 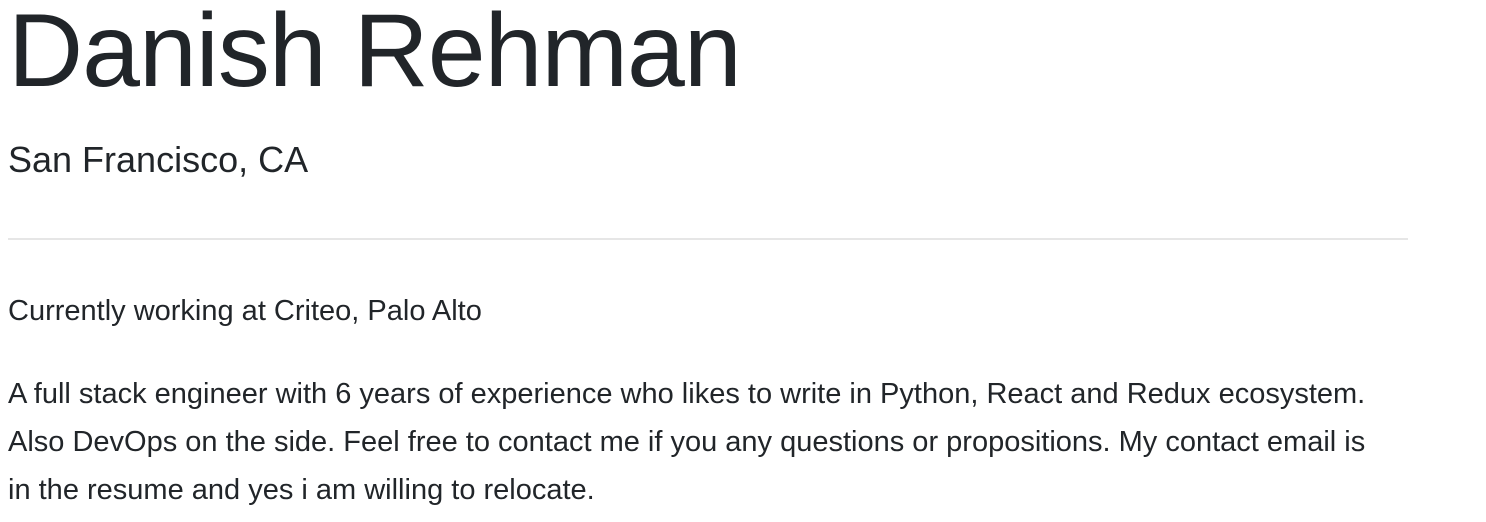 What do you see at coordinates (708, 239) in the screenshot?
I see `section-divider` at bounding box center [708, 239].